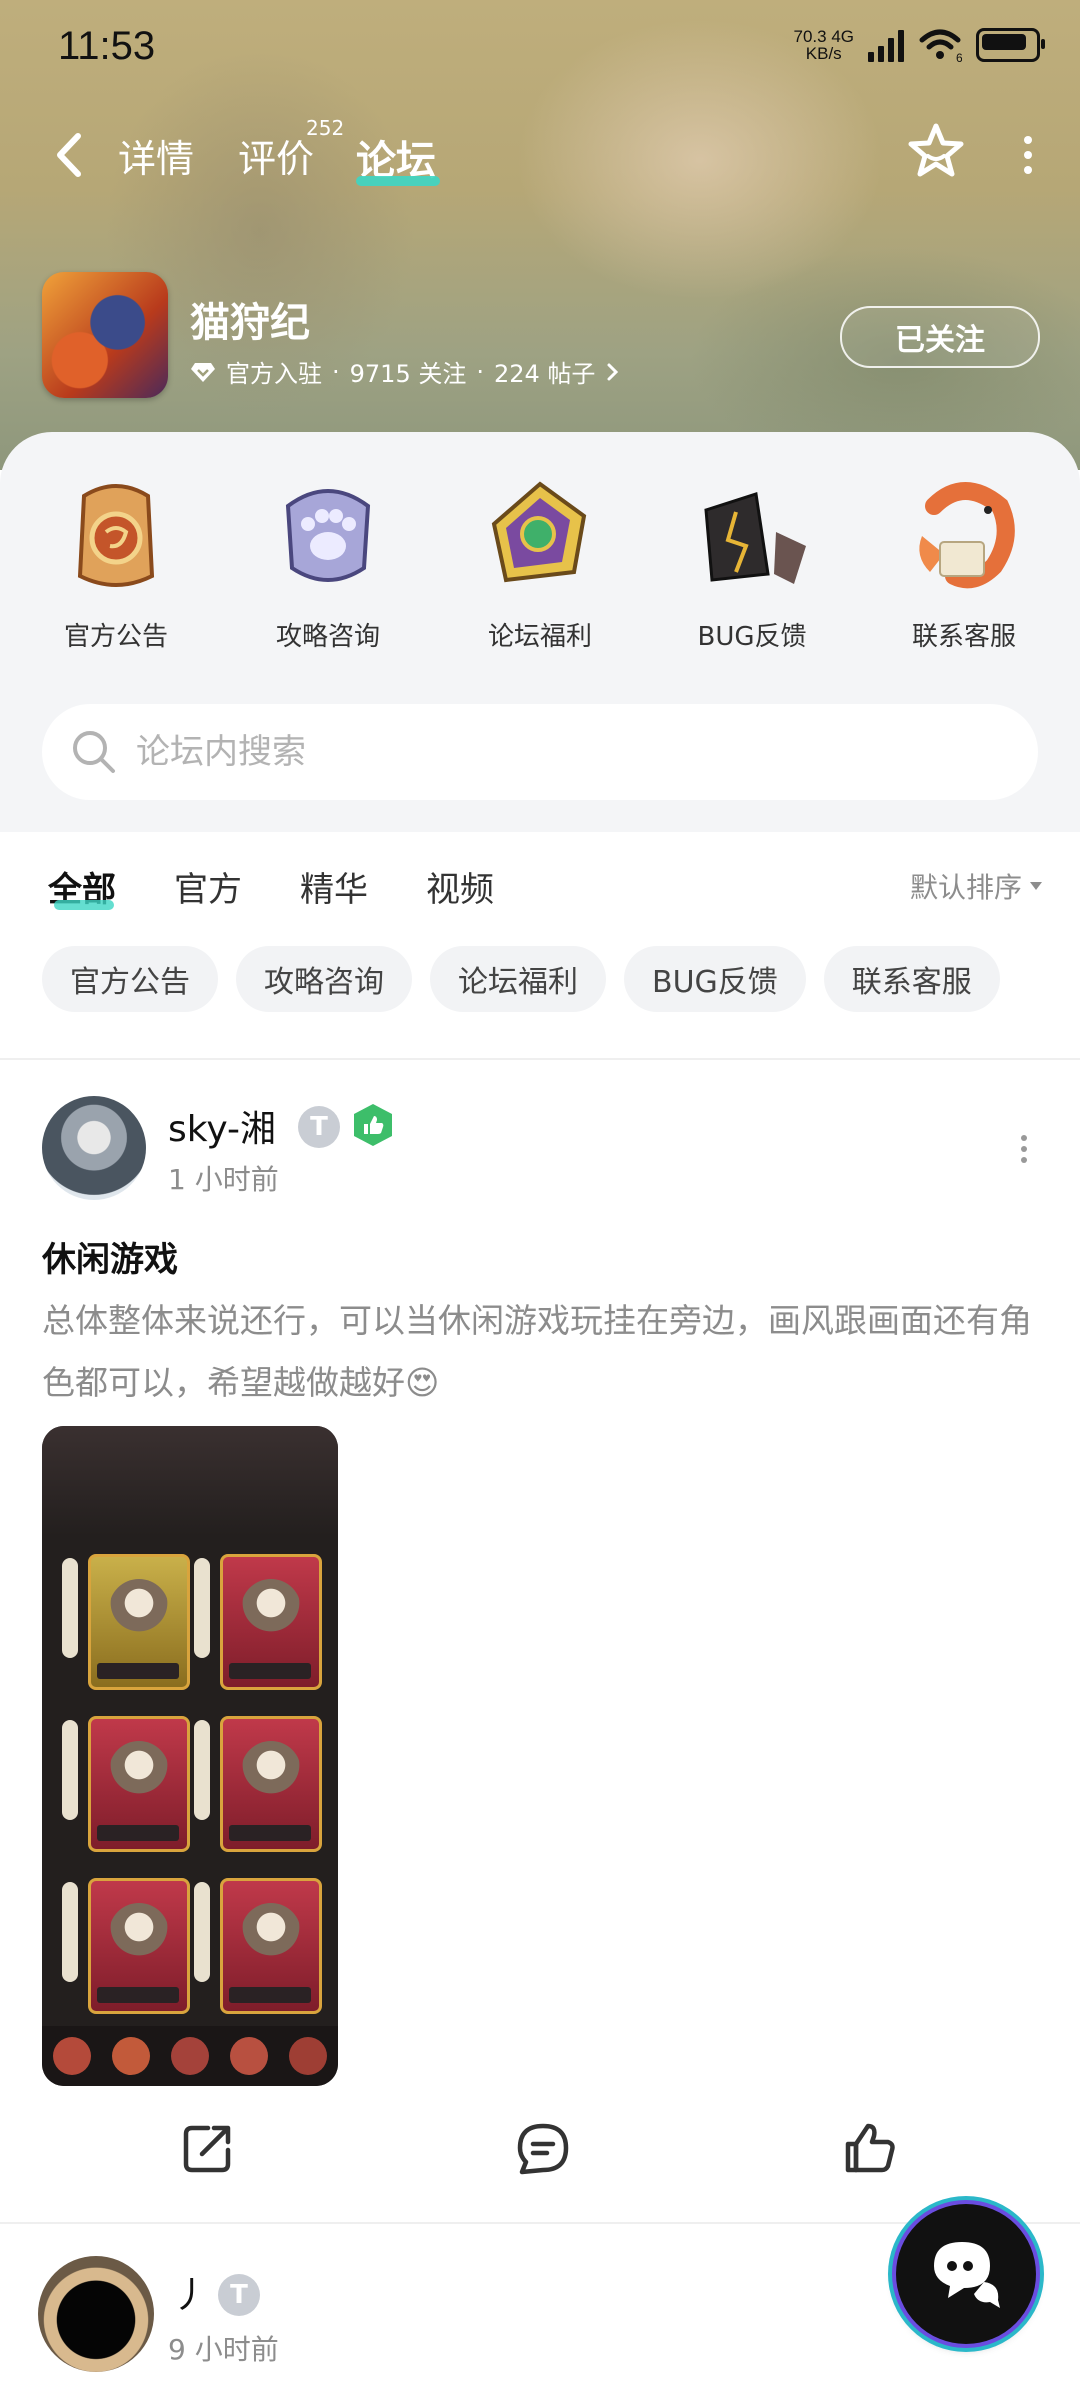 Image resolution: width=1080 pixels, height=2400 pixels. I want to click on category-announcement: 官方公告, so click(116, 564).